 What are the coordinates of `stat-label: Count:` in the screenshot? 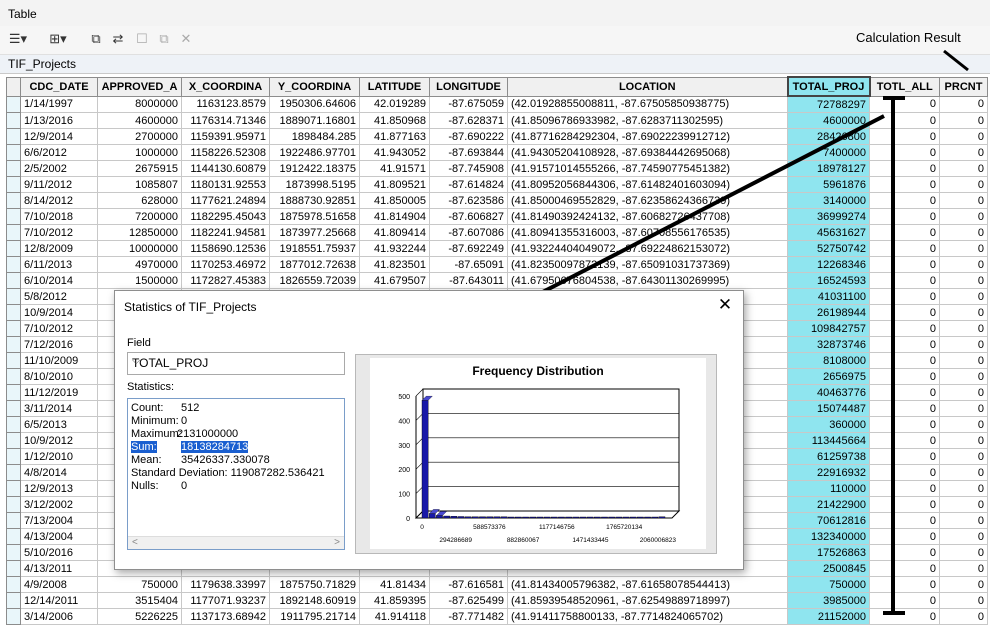 It's located at (147, 408).